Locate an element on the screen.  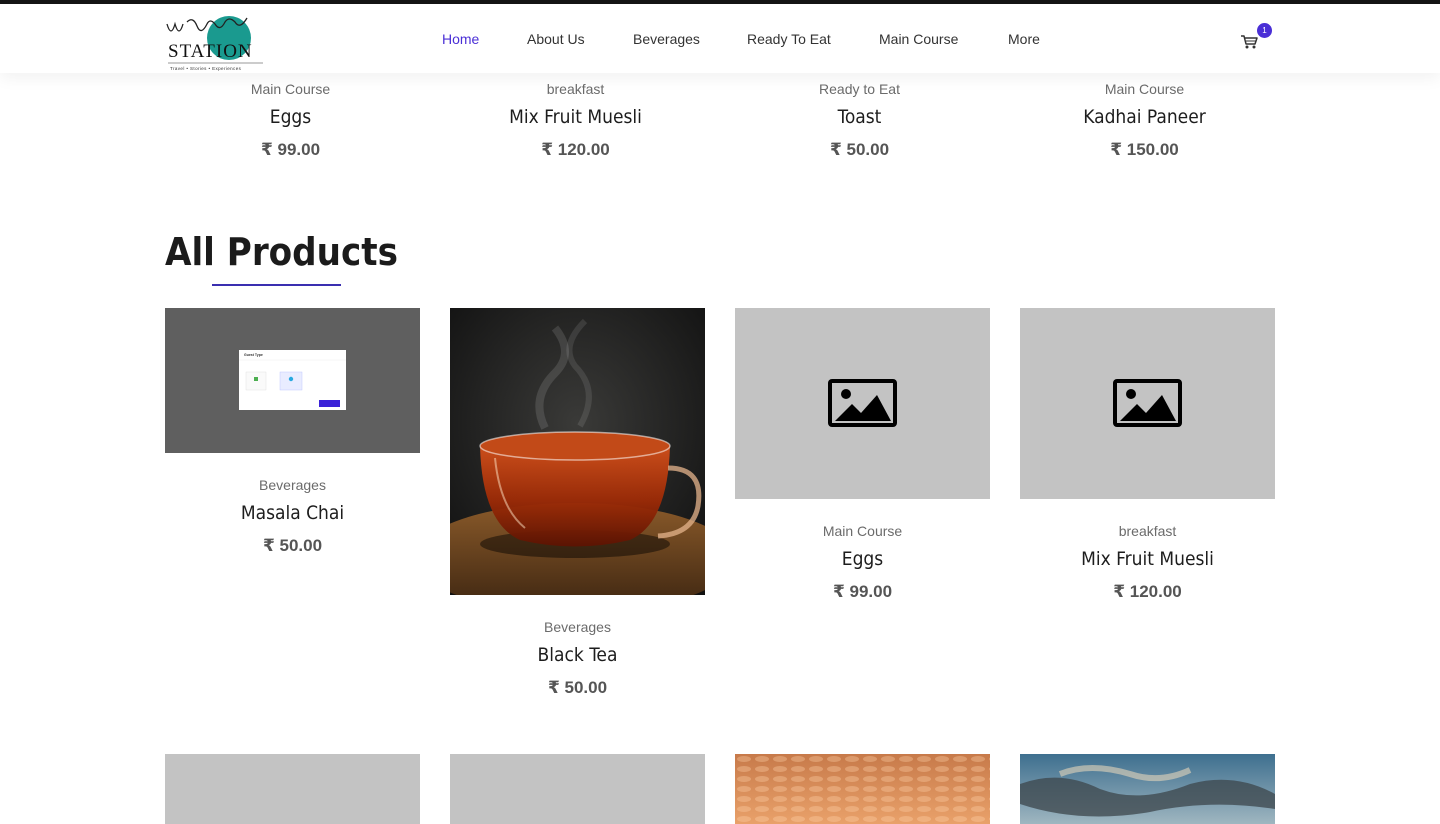
product-card: Main Course Kadhai Paneer ₹ 150.00 is located at coordinates (1144, 120).